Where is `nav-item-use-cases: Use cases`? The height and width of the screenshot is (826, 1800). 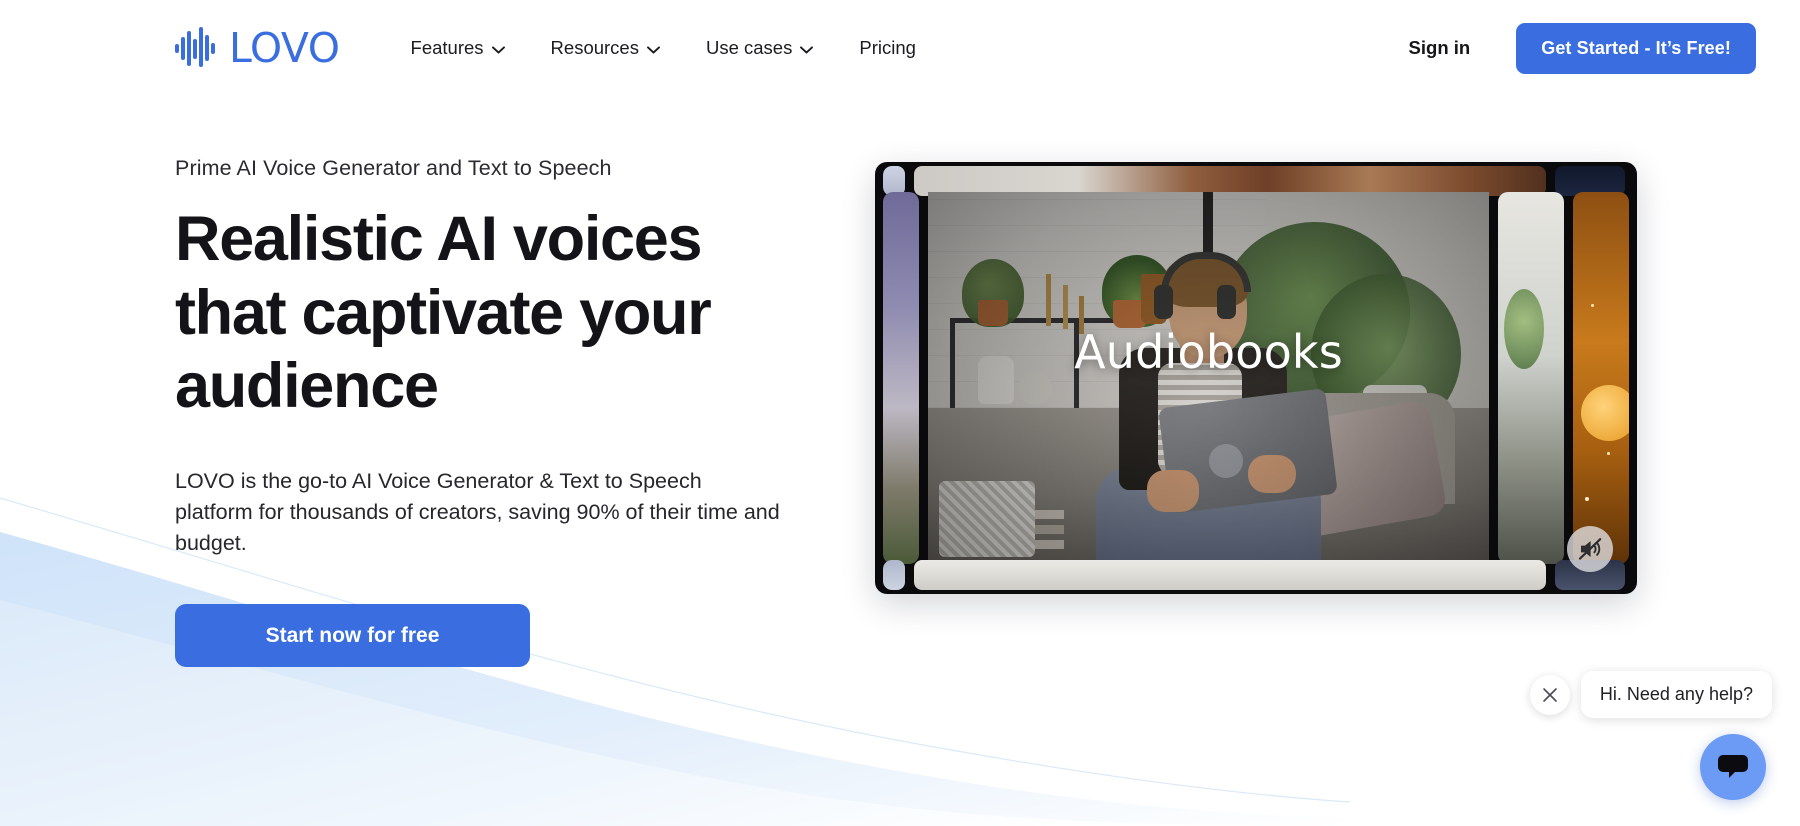 nav-item-use-cases: Use cases is located at coordinates (759, 48).